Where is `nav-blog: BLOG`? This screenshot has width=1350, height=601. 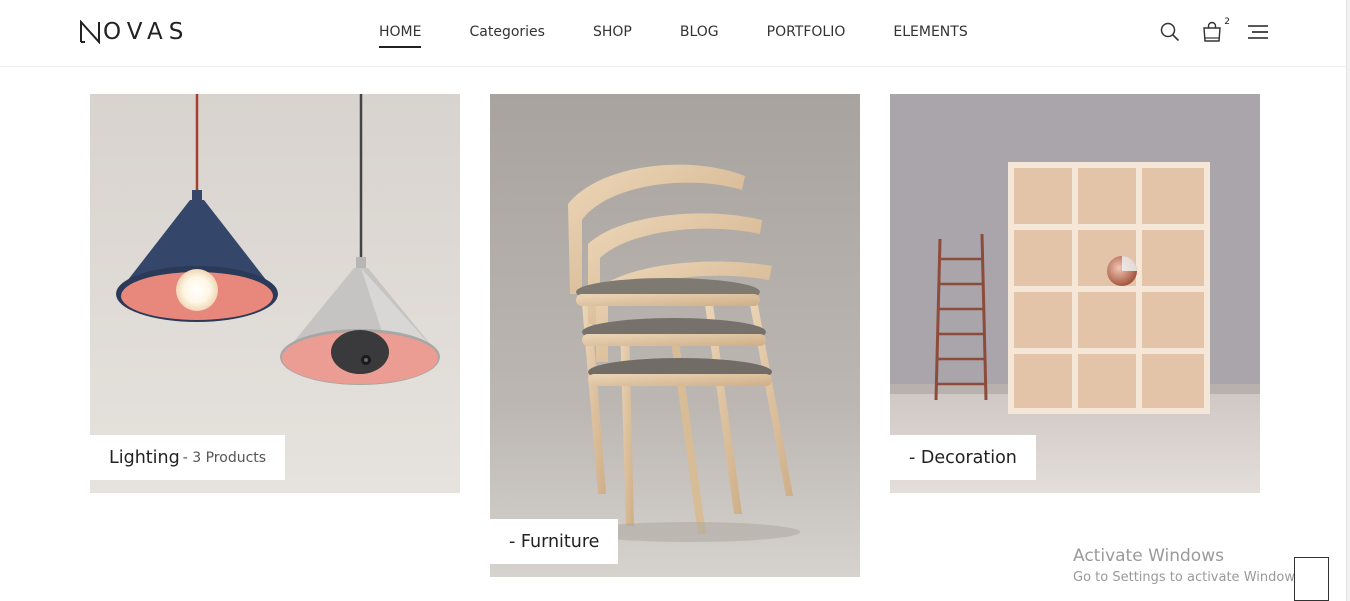 nav-blog: BLOG is located at coordinates (699, 34).